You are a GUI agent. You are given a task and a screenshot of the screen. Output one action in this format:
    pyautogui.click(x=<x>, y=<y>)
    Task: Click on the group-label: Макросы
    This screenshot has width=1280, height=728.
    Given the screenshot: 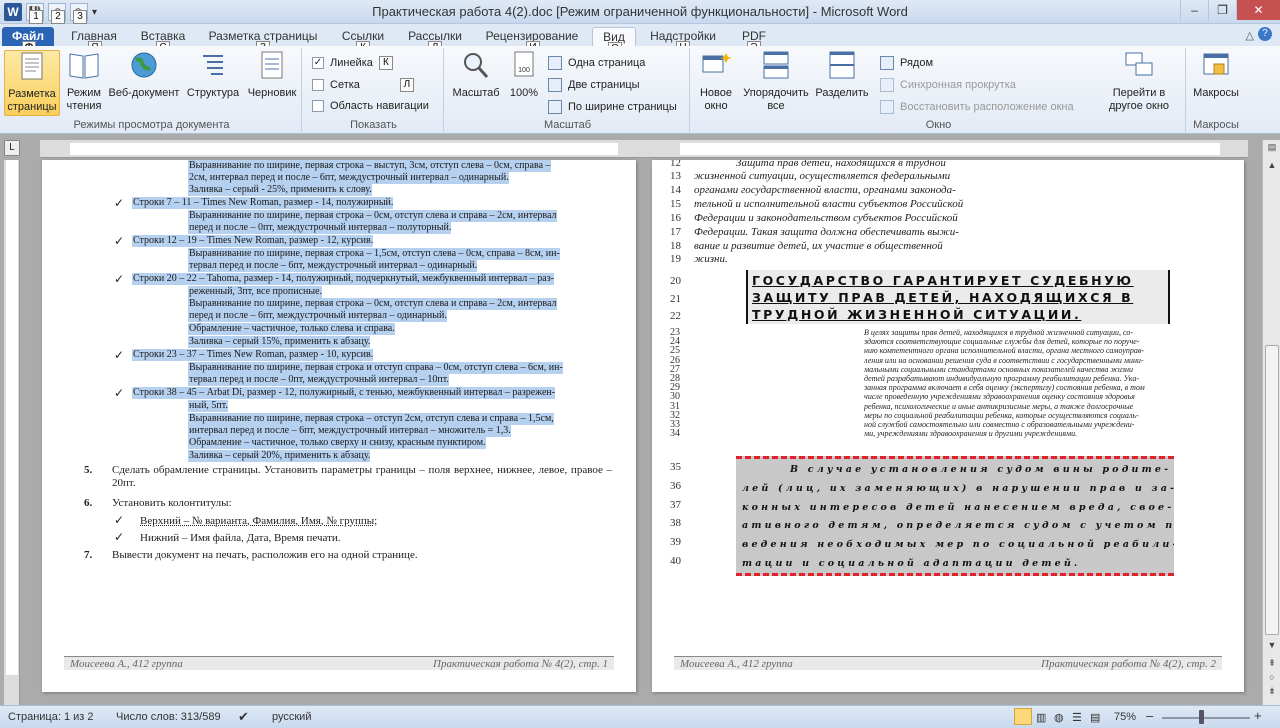 What is the action you would take?
    pyautogui.click(x=1216, y=125)
    